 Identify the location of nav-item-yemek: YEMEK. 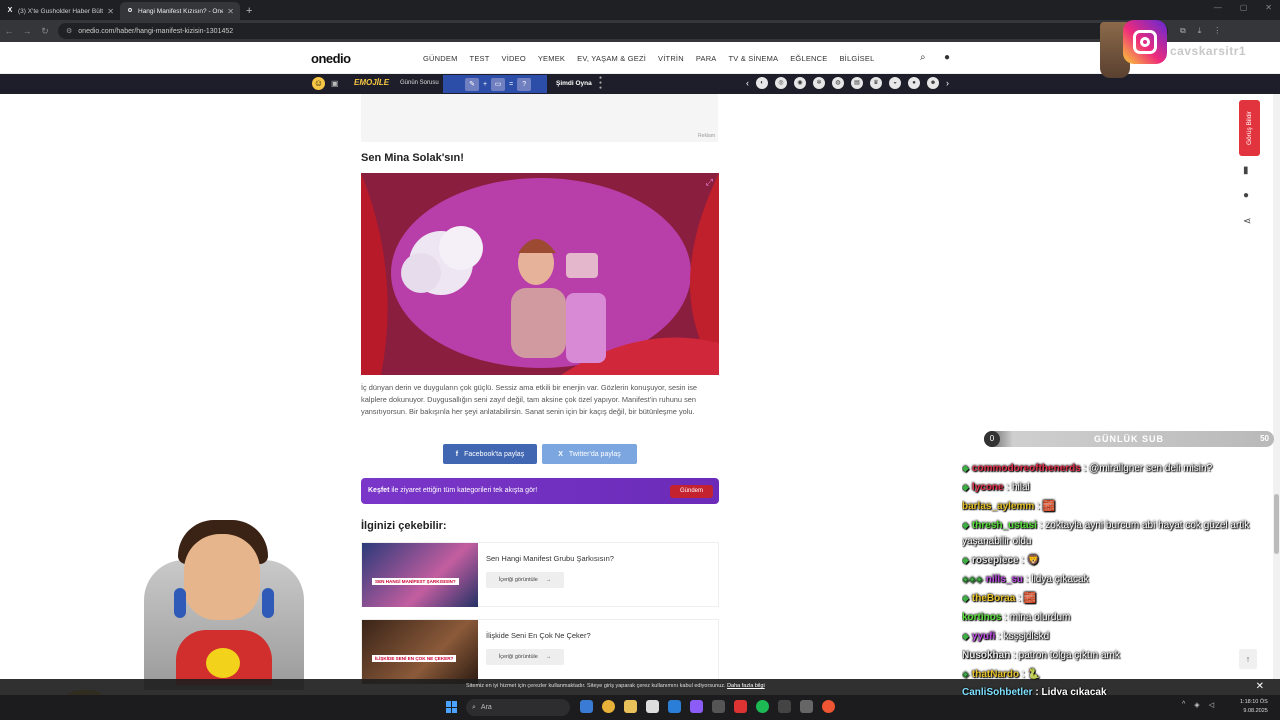
(551, 58).